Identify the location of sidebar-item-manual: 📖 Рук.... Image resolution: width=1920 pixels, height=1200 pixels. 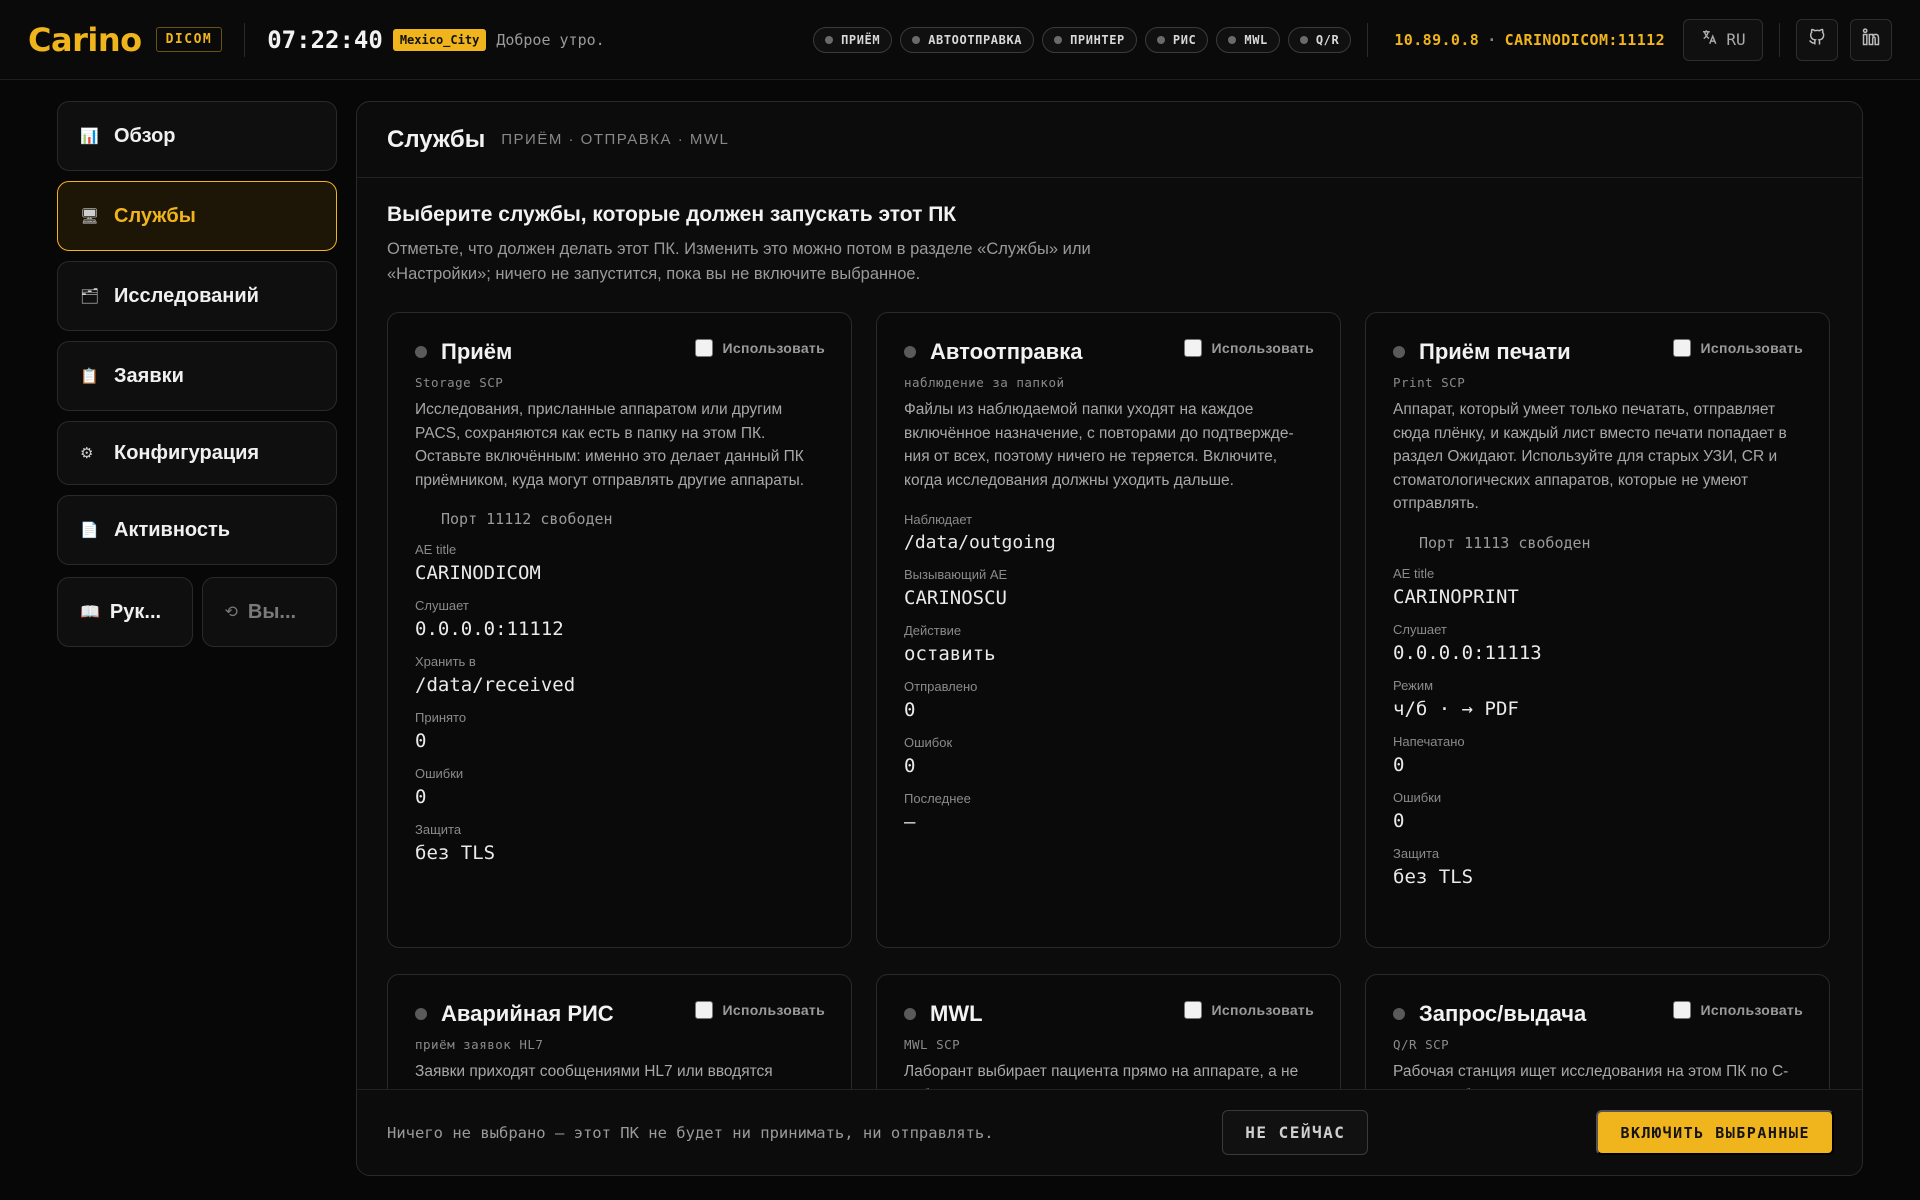
(125, 612).